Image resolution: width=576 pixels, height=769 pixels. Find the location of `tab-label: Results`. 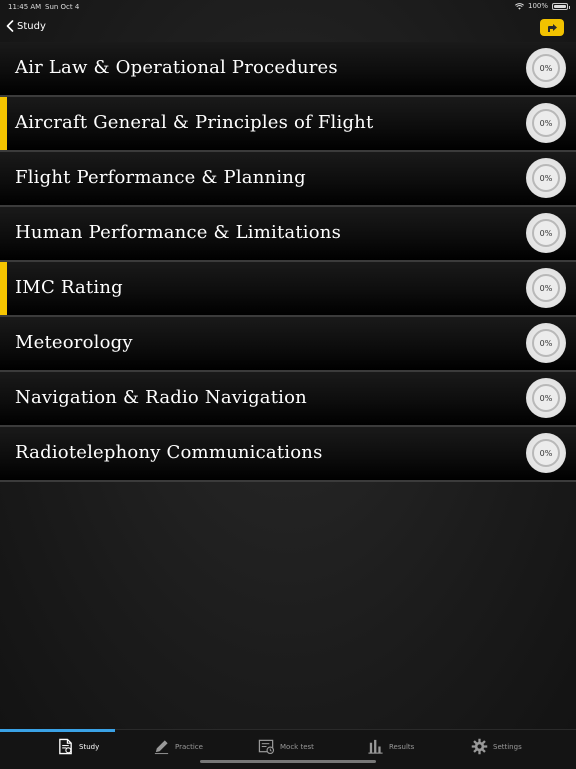

tab-label: Results is located at coordinates (402, 746).